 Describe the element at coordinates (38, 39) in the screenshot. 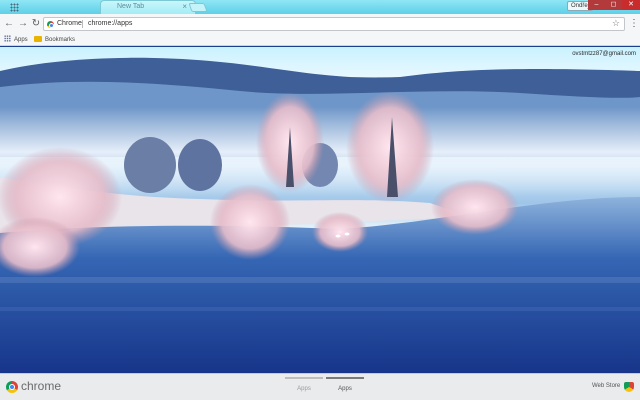

I see `folder-icon` at that location.